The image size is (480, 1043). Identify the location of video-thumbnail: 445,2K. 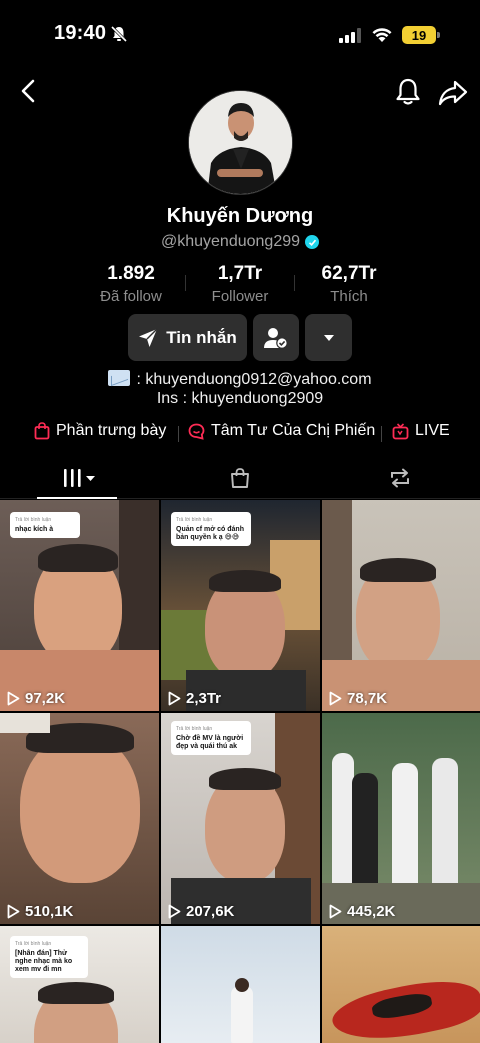
(401, 818).